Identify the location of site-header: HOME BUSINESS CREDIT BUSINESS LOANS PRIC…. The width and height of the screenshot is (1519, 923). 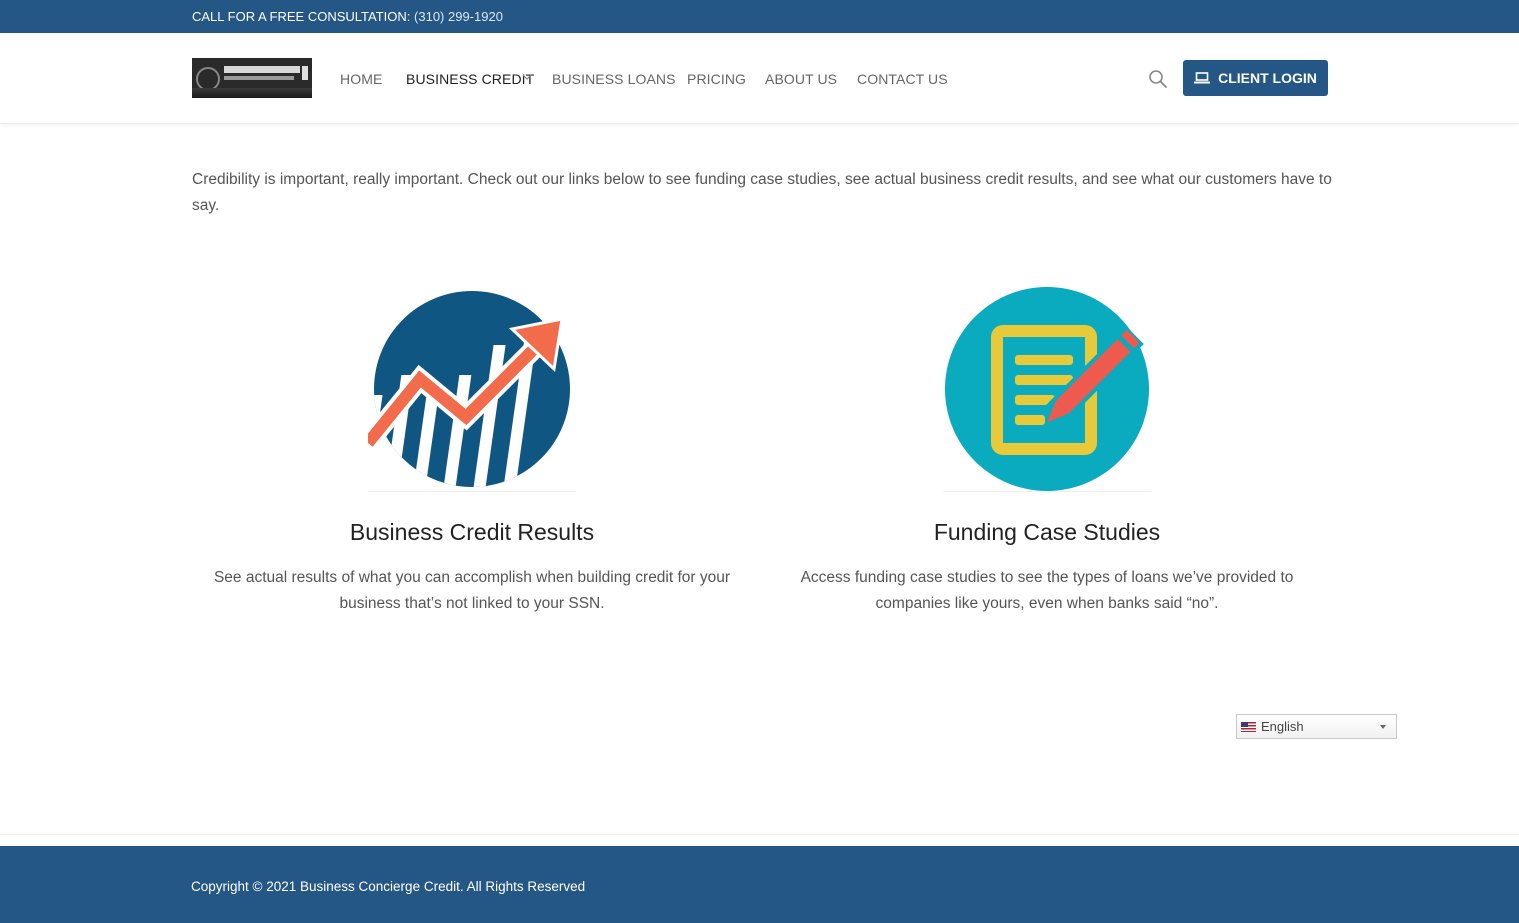
(759, 78).